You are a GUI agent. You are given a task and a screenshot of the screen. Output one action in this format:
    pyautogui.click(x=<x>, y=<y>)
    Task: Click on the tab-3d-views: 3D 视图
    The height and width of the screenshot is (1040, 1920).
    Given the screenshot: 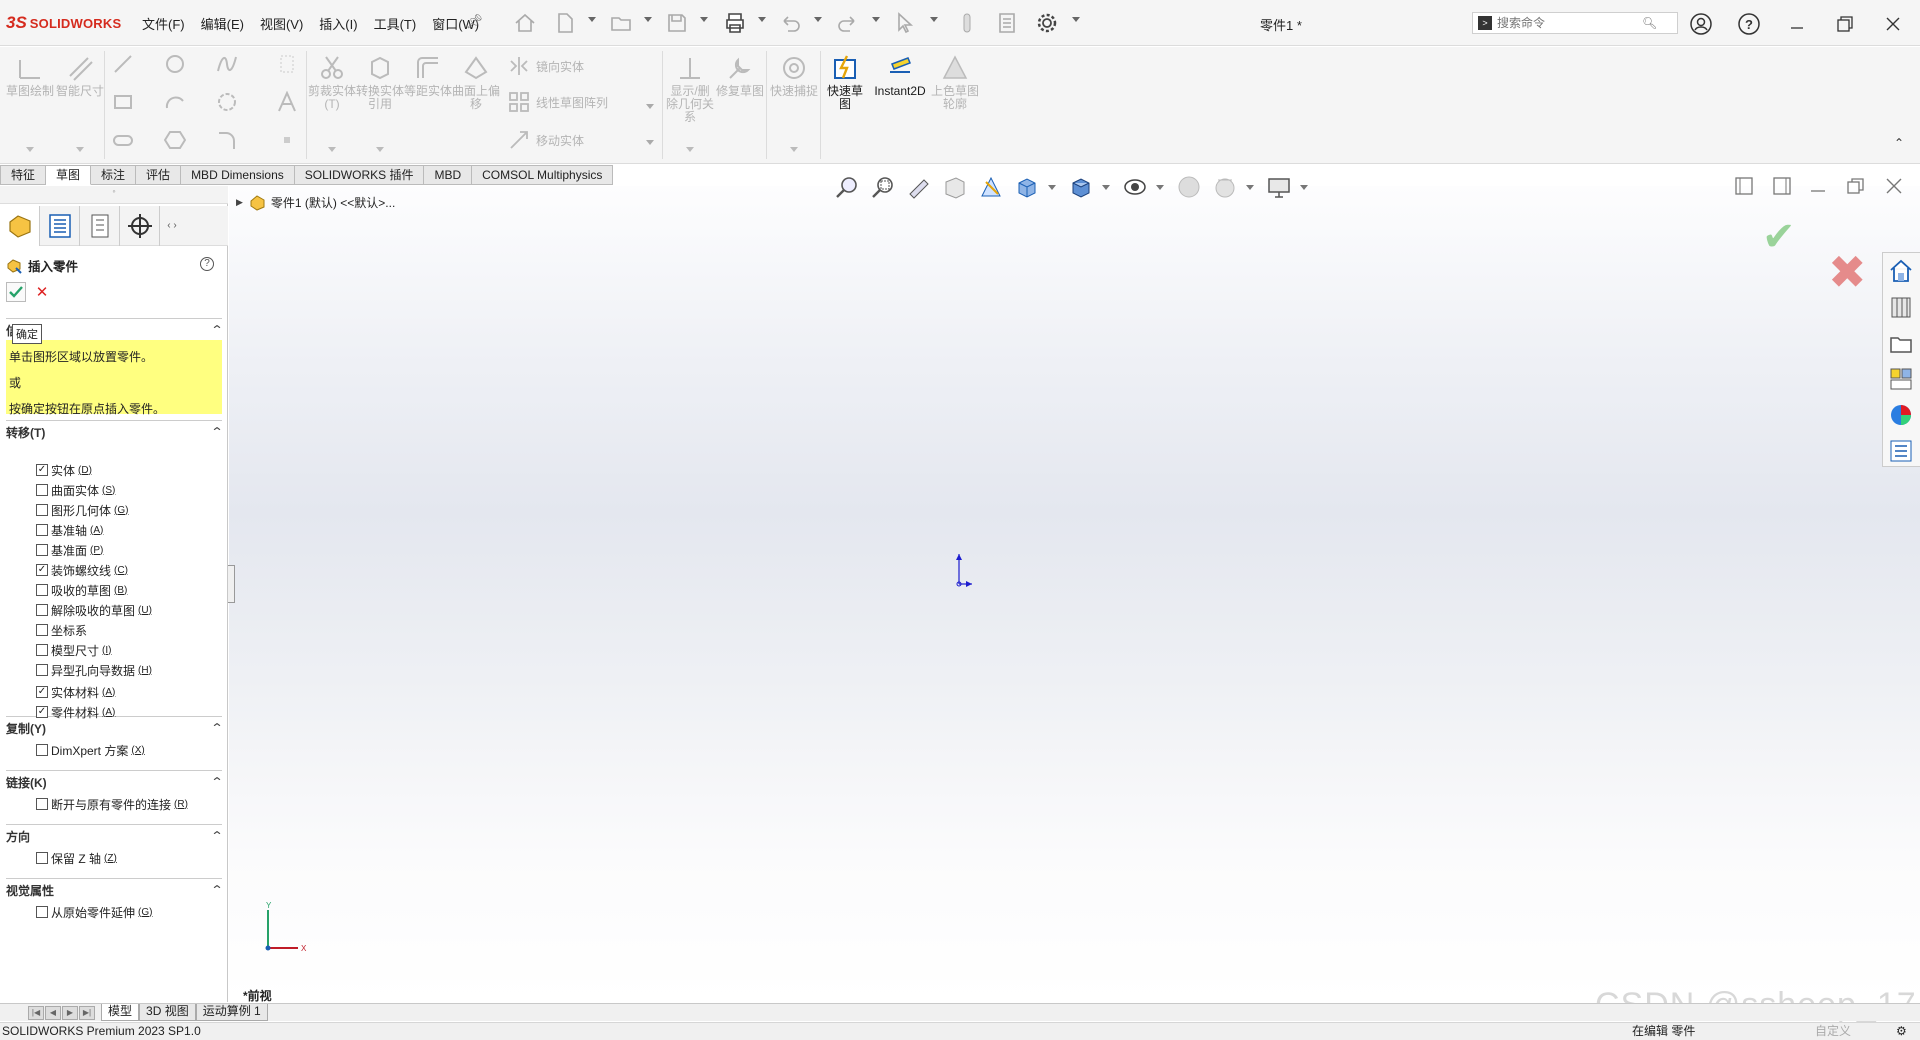 What is the action you would take?
    pyautogui.click(x=167, y=1012)
    